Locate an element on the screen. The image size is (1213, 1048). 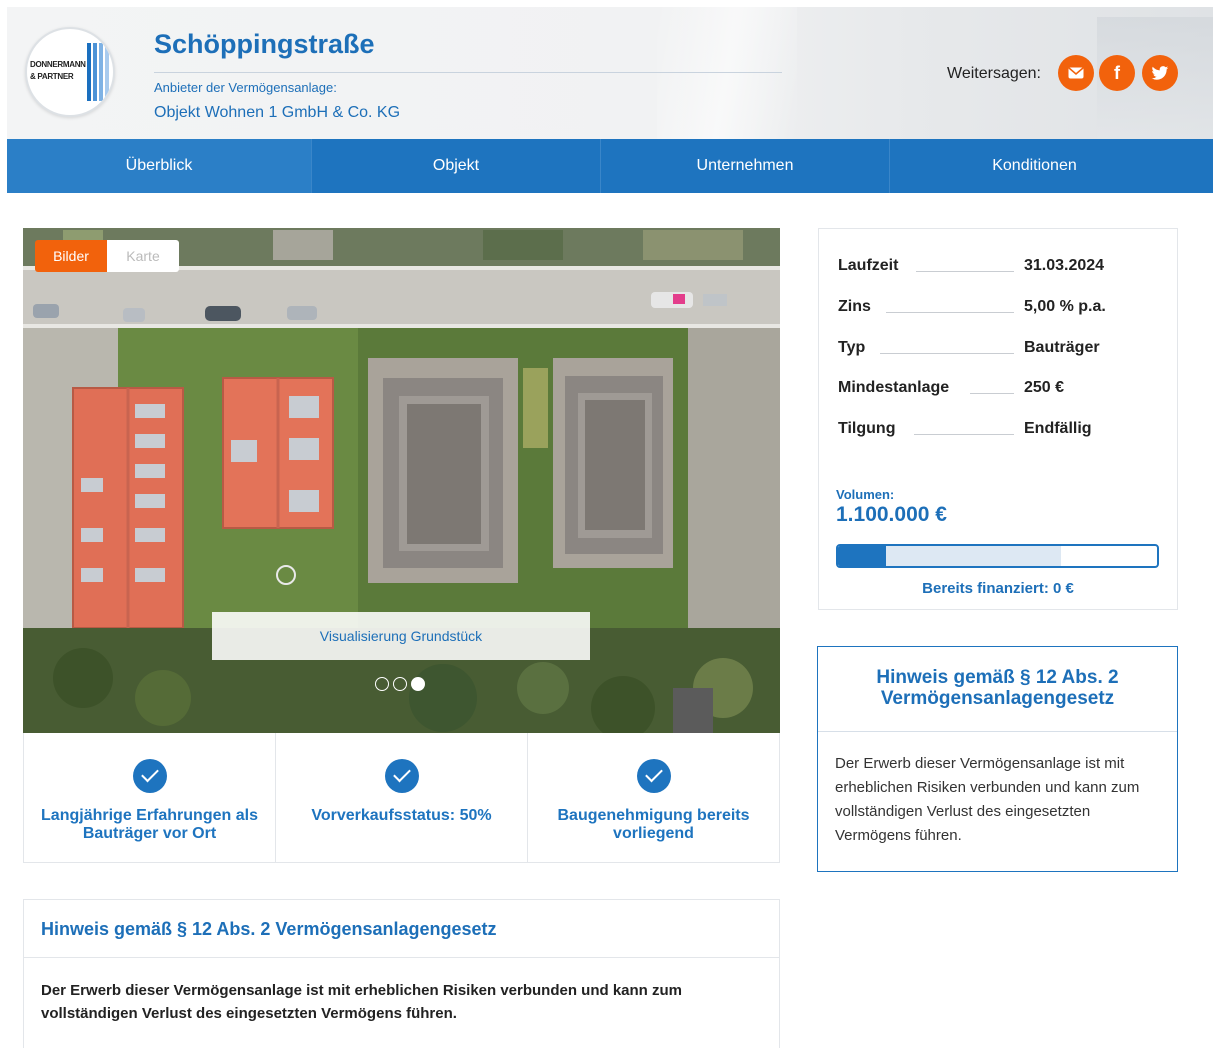
title-divider is located at coordinates (468, 72).